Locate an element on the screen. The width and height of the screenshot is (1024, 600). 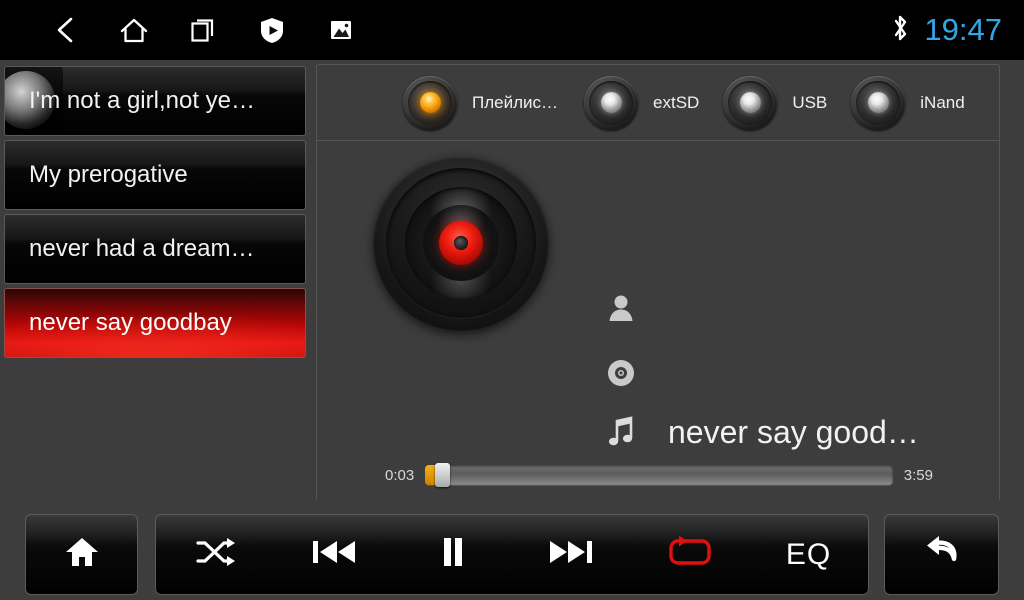
elapsed-time: 0:03 is located at coordinates (400, 475).